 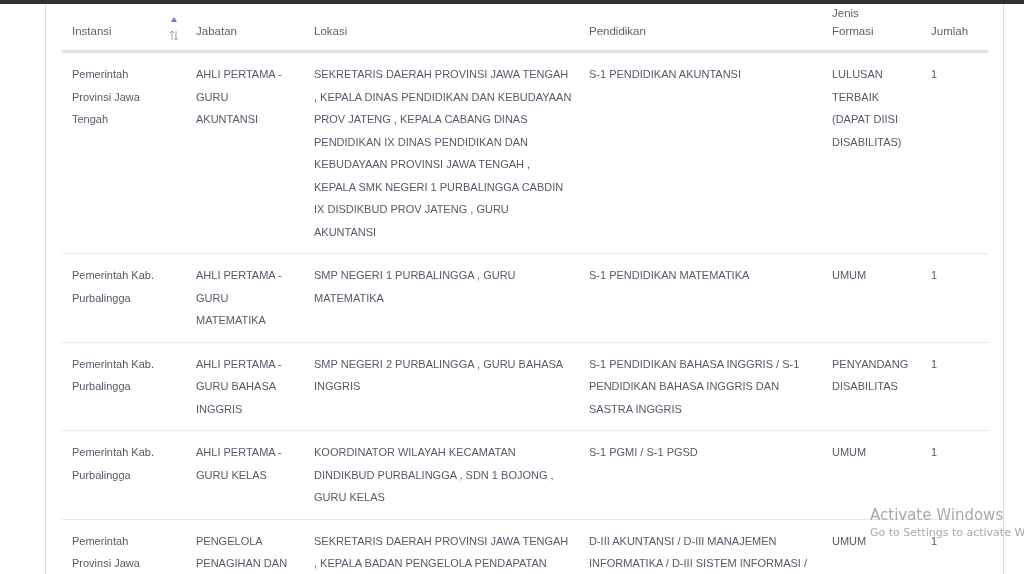 I want to click on column-header: Jumlah, so click(x=950, y=31).